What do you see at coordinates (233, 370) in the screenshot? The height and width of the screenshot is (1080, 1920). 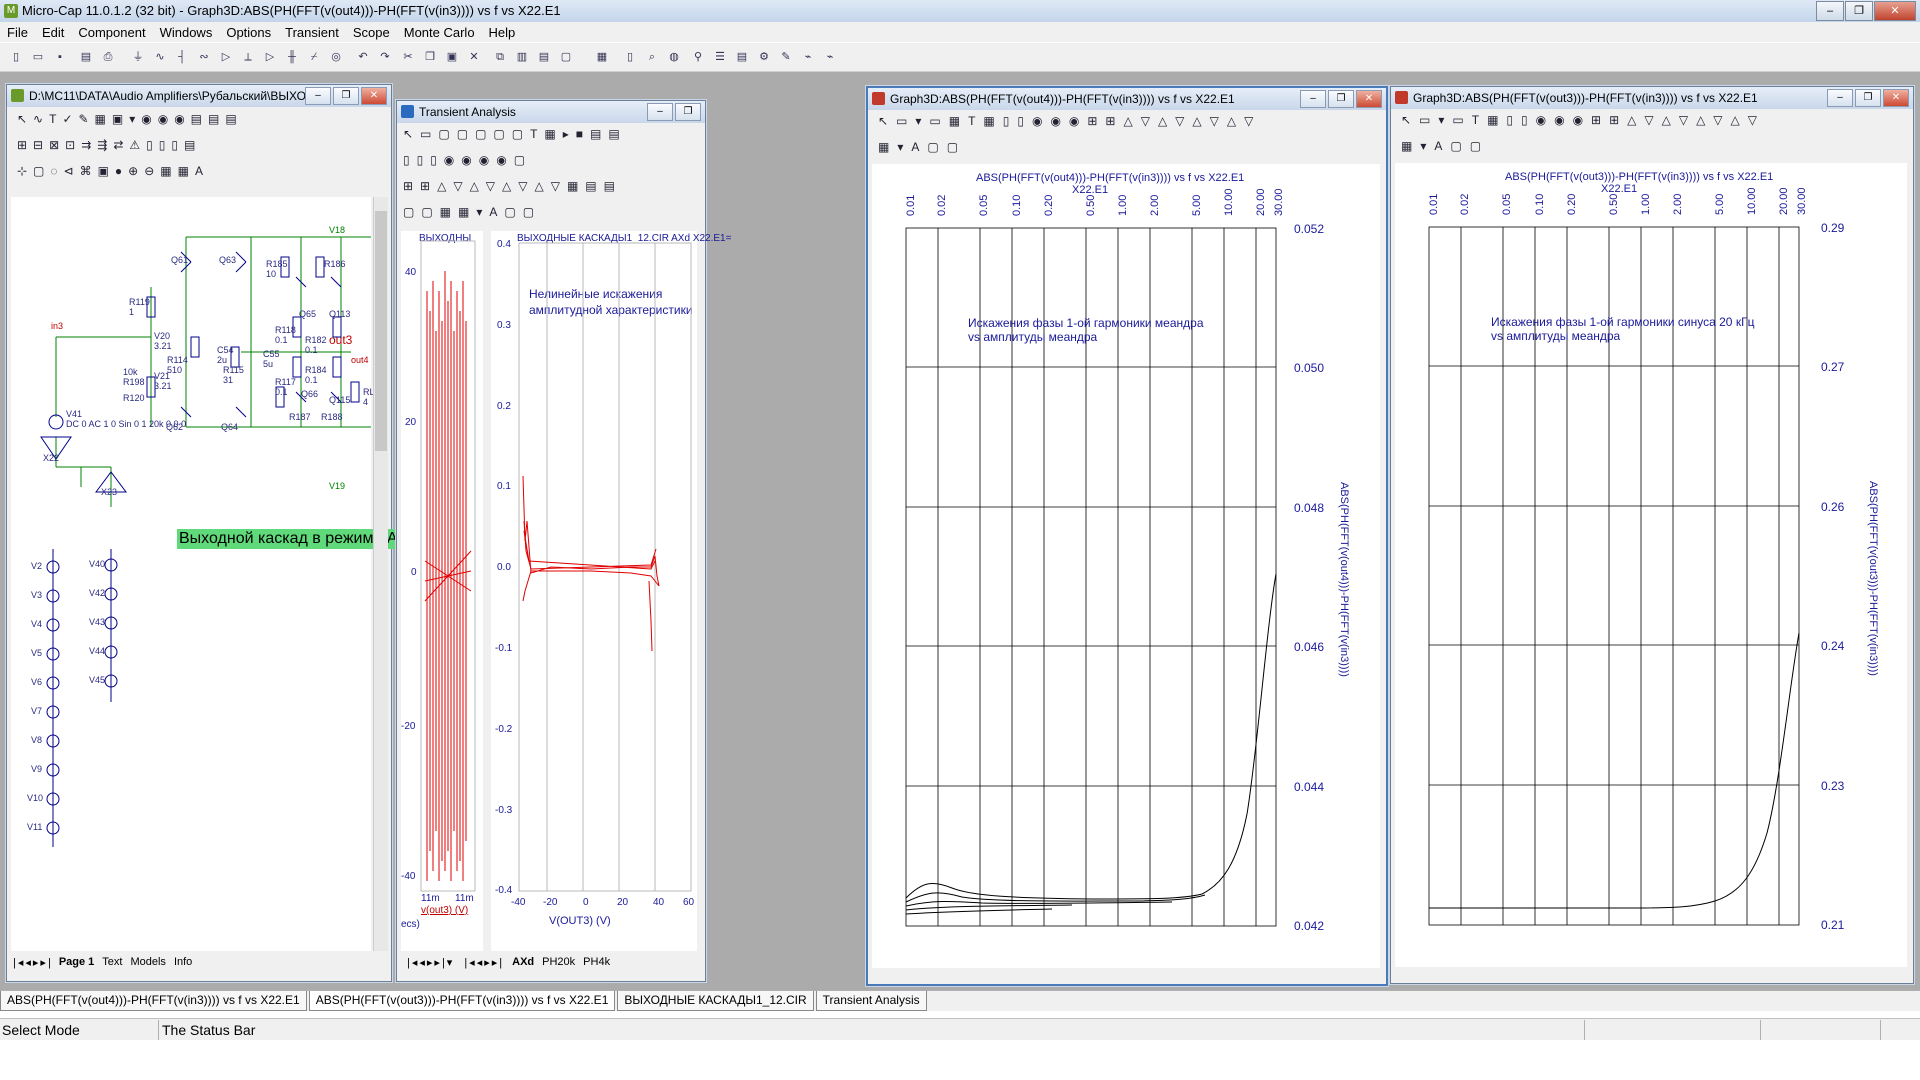 I see `part-r115: R115` at bounding box center [233, 370].